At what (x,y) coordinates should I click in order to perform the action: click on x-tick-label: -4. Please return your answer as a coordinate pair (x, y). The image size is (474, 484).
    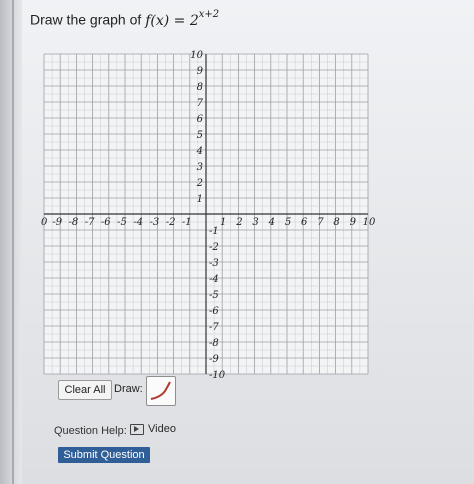
    Looking at the image, I should click on (138, 222).